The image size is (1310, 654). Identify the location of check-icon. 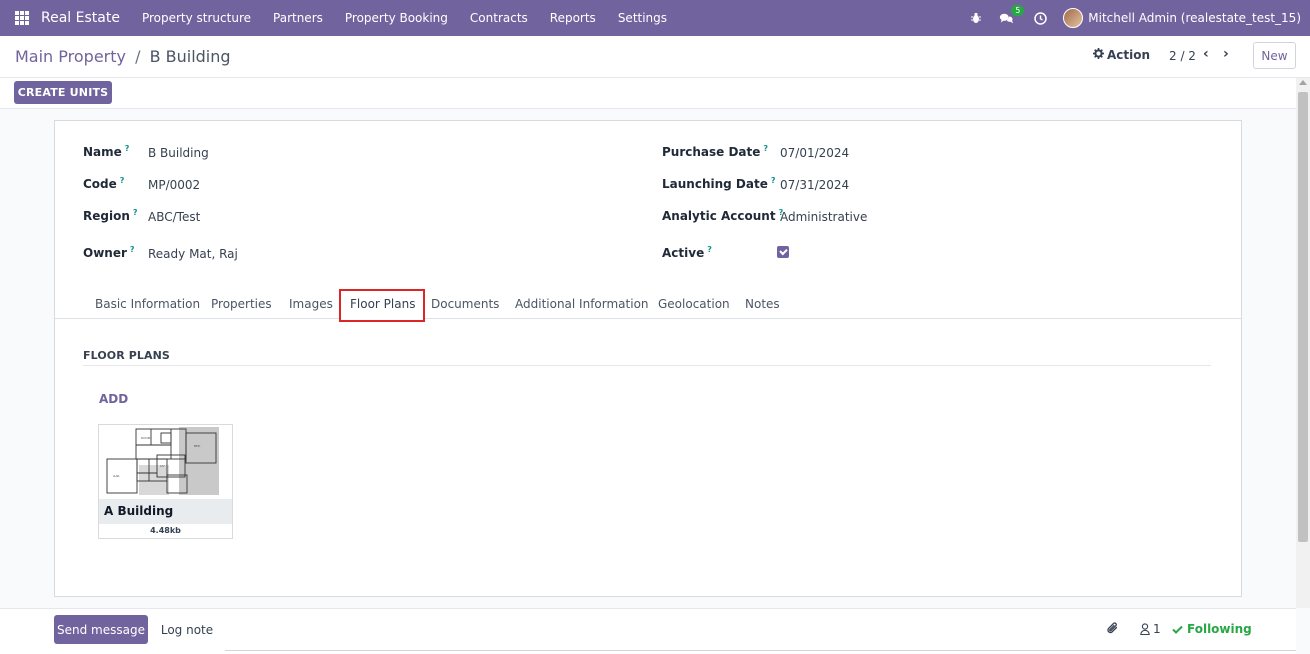
(1177, 629).